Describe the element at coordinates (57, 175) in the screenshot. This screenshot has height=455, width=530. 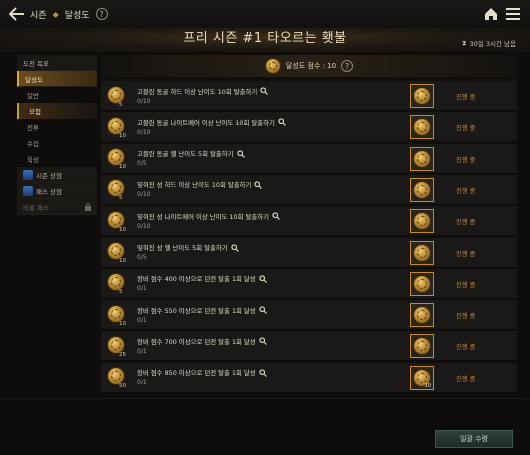
I see `sidebar-item-season-shop: 시즌 상점` at that location.